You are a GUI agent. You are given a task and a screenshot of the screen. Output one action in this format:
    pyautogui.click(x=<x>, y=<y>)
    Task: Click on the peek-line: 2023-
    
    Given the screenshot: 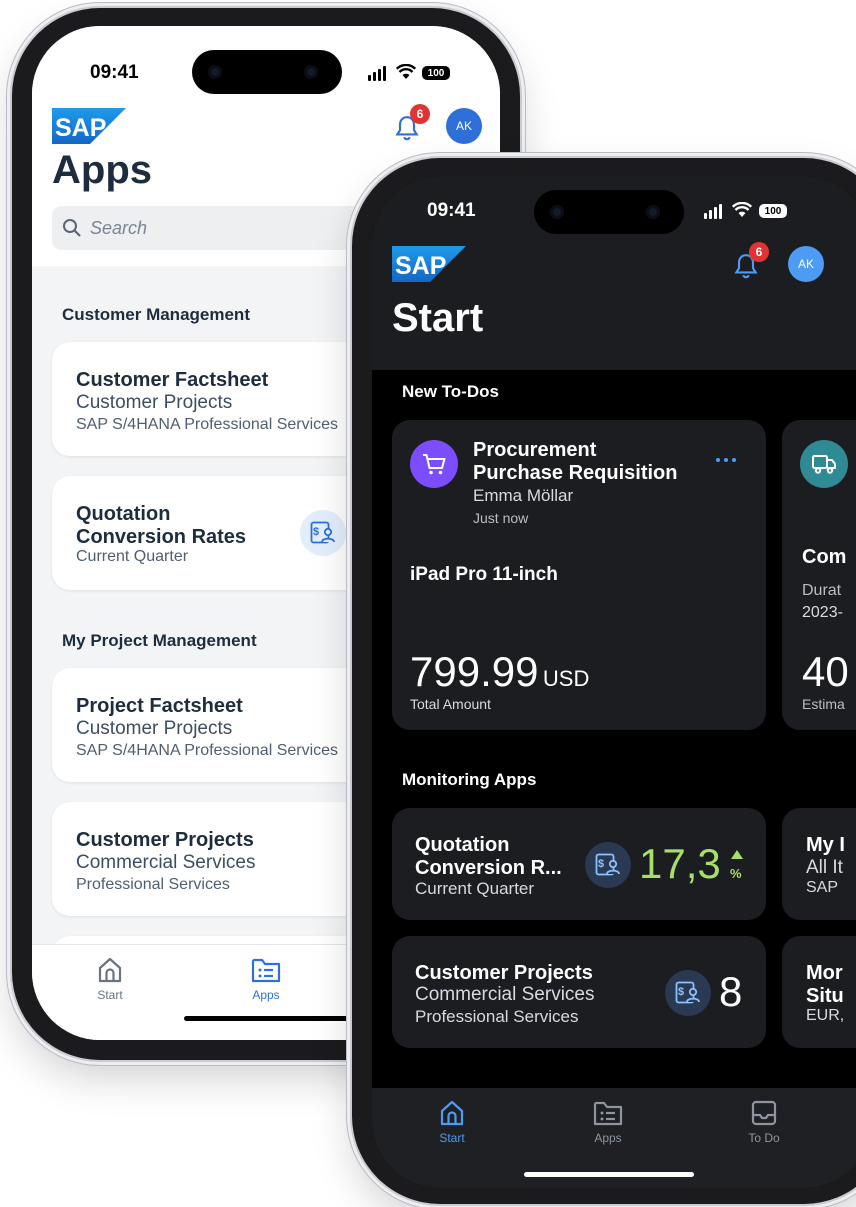 What is the action you would take?
    pyautogui.click(x=822, y=612)
    